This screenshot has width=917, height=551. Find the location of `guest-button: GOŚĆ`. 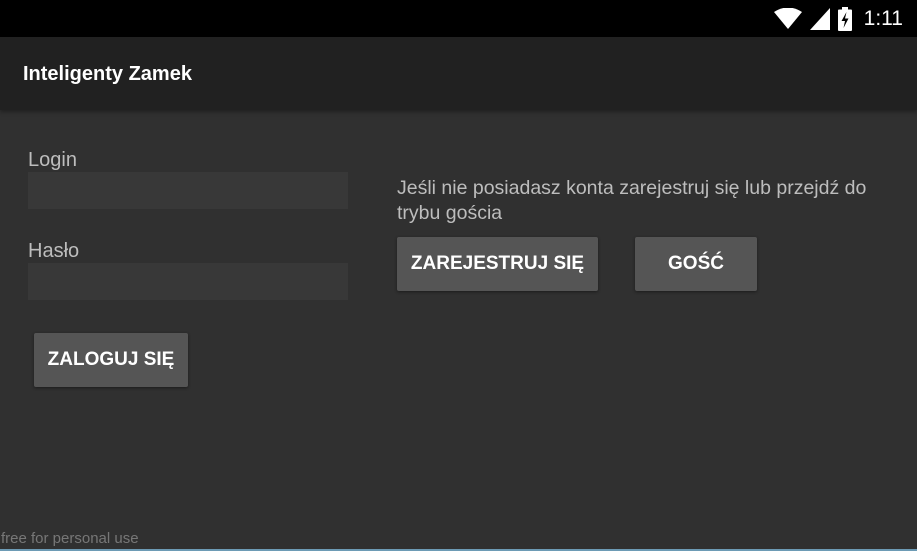

guest-button: GOŚĆ is located at coordinates (696, 264).